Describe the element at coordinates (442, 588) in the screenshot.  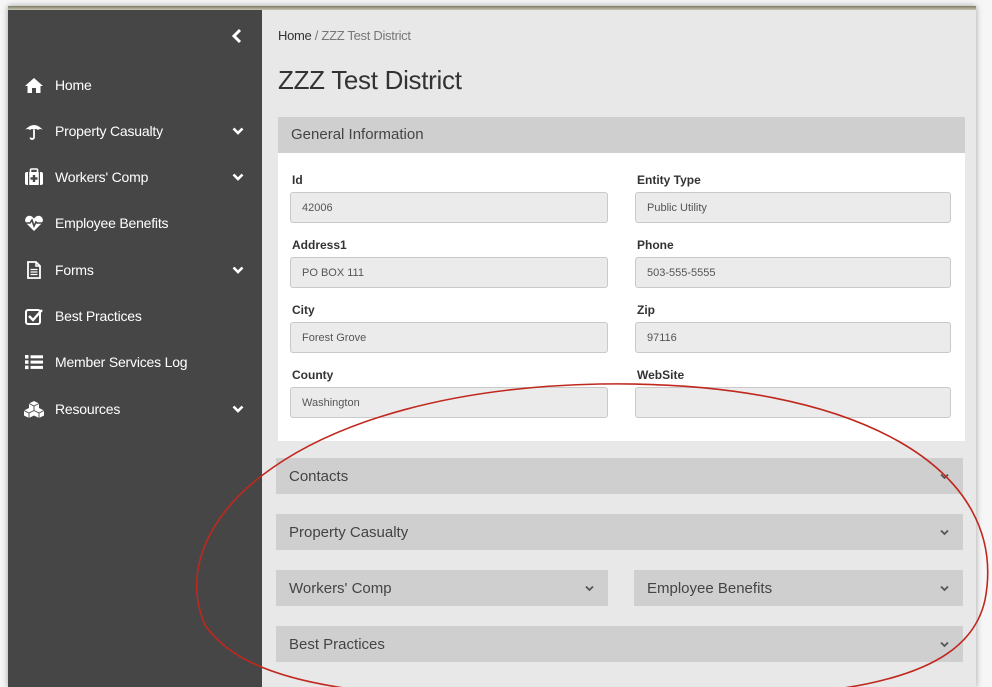
I see `workers-comp-section-header: Workers' Comp` at that location.